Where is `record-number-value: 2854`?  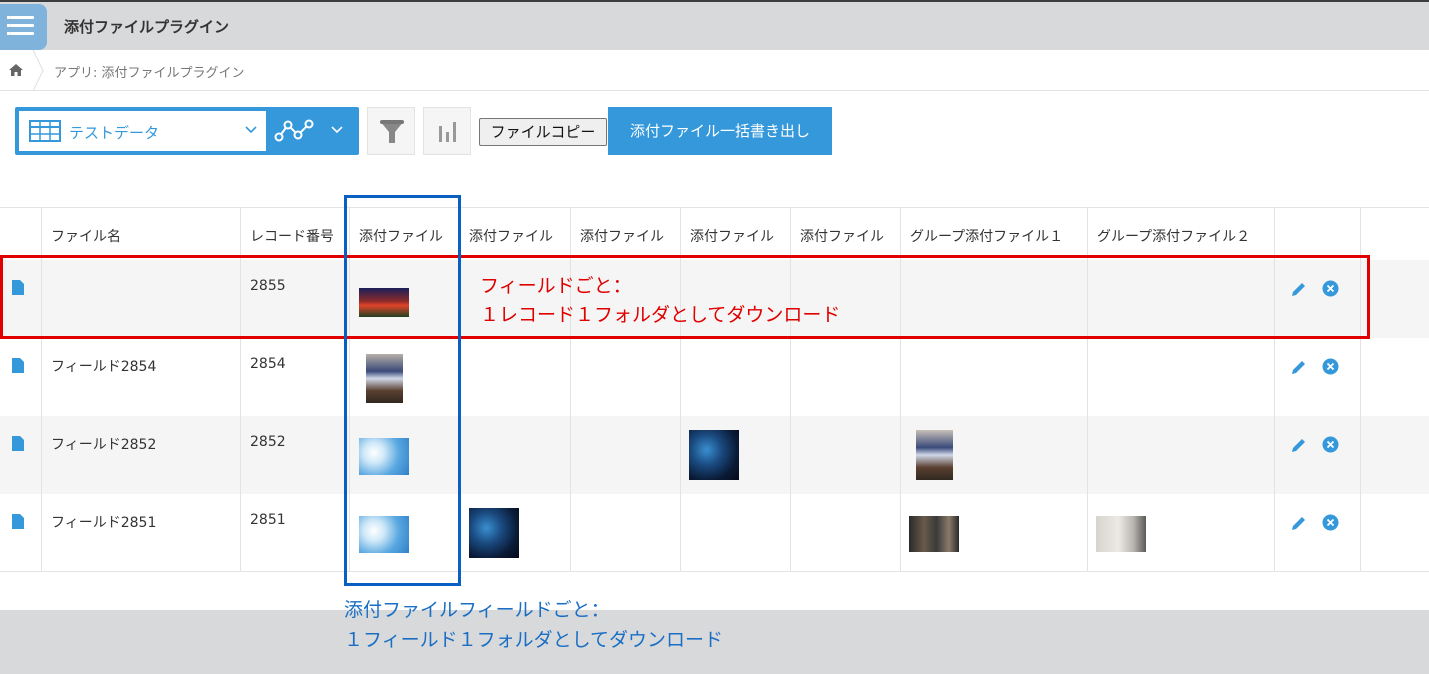
record-number-value: 2854 is located at coordinates (268, 364).